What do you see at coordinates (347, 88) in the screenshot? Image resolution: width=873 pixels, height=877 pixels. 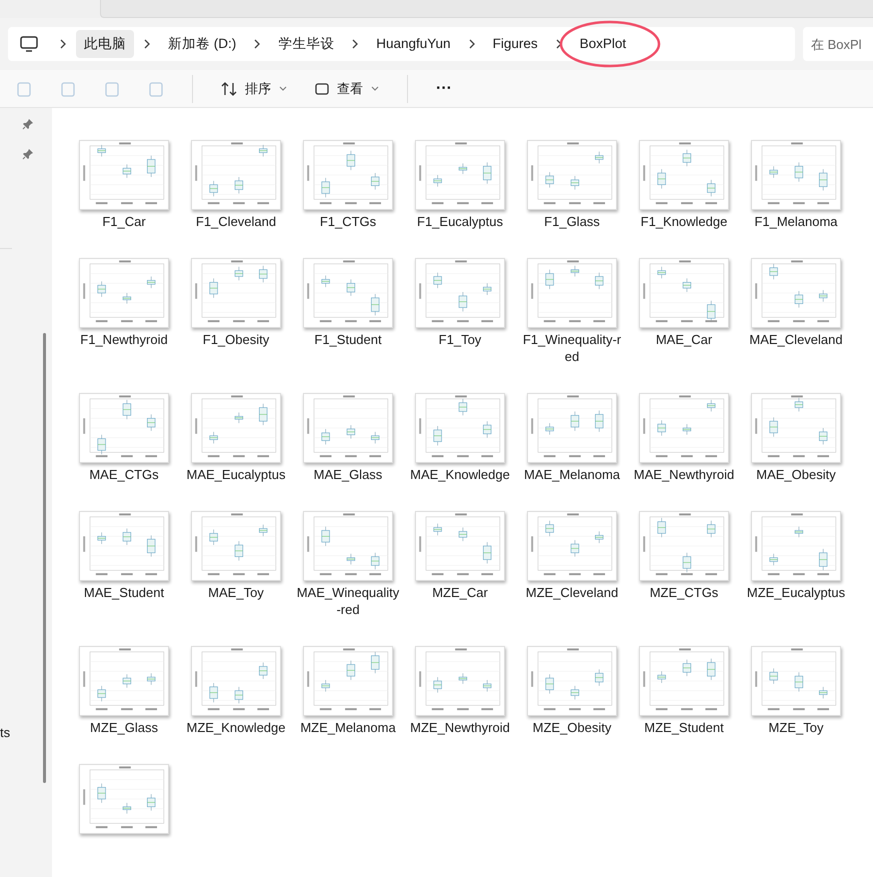 I see `view-button: 查看` at bounding box center [347, 88].